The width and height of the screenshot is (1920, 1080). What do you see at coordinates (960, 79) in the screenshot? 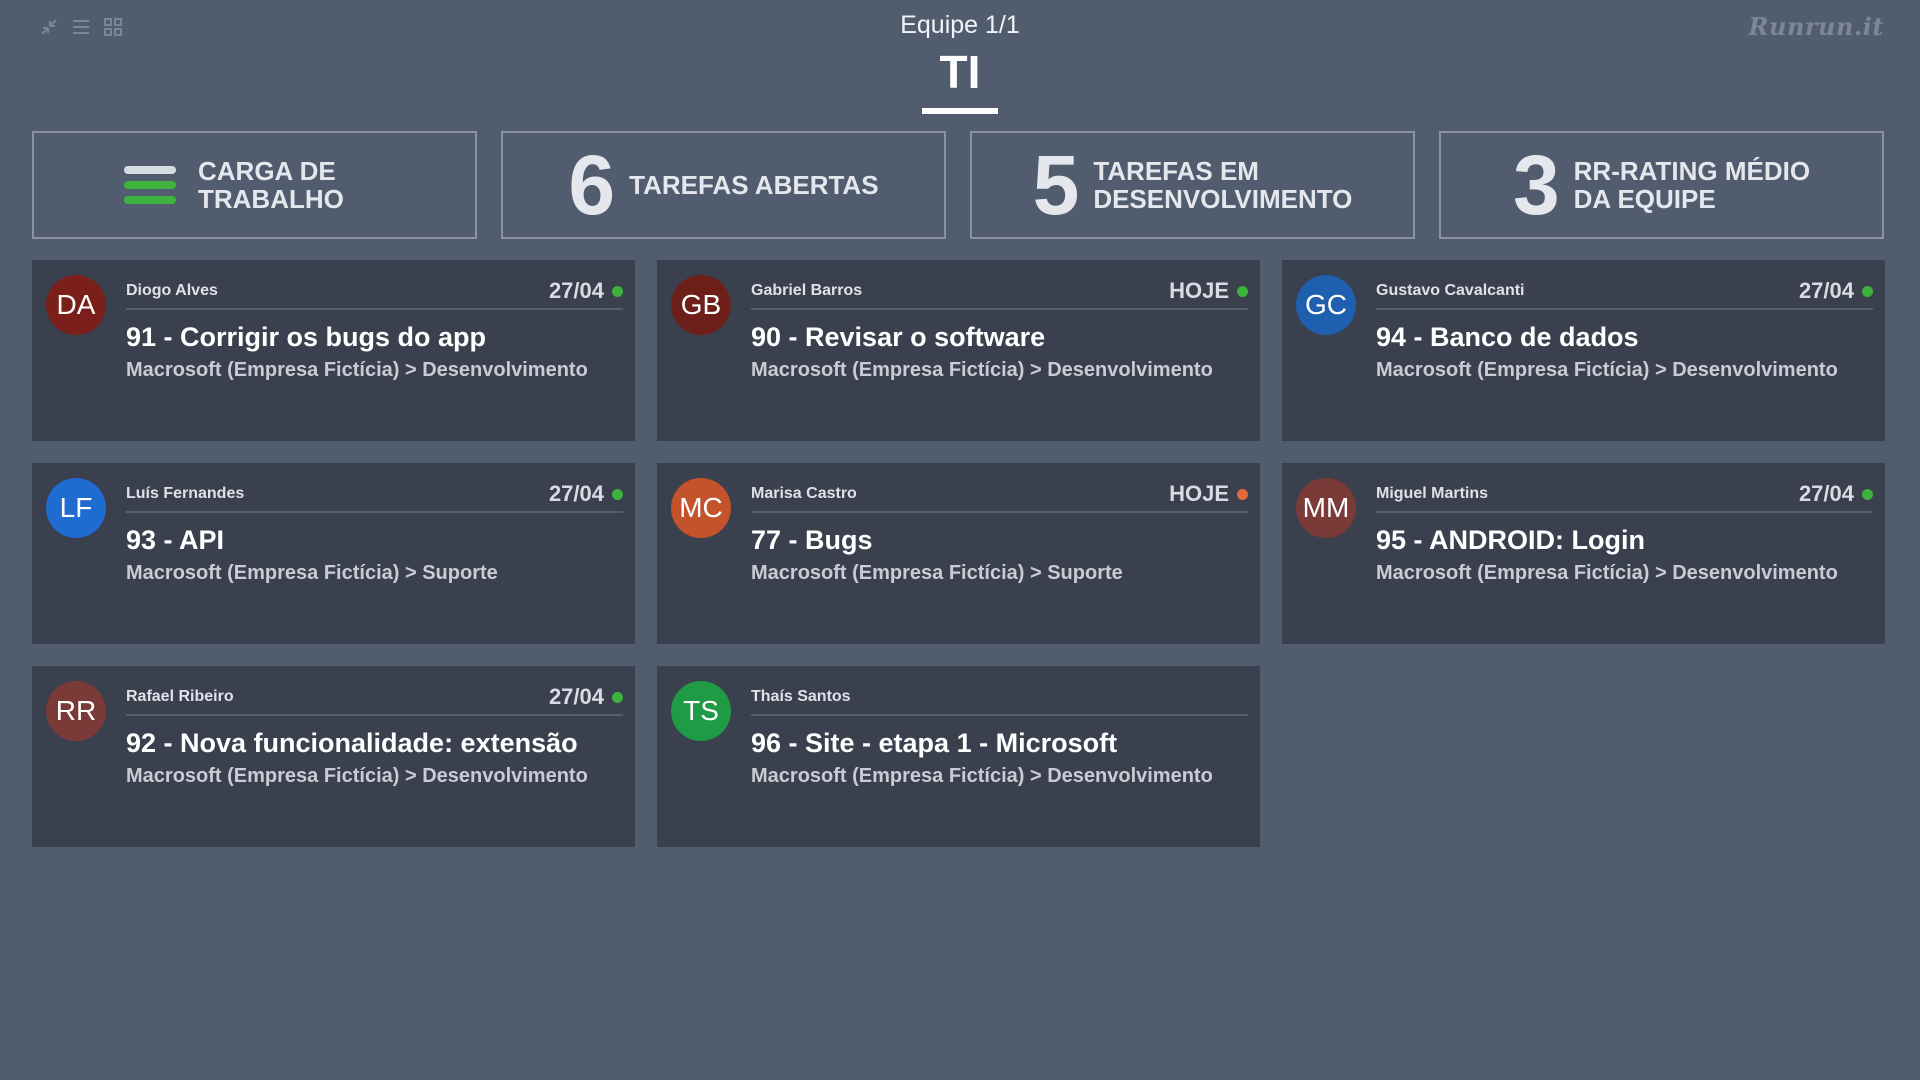
I see `team-name: TI` at bounding box center [960, 79].